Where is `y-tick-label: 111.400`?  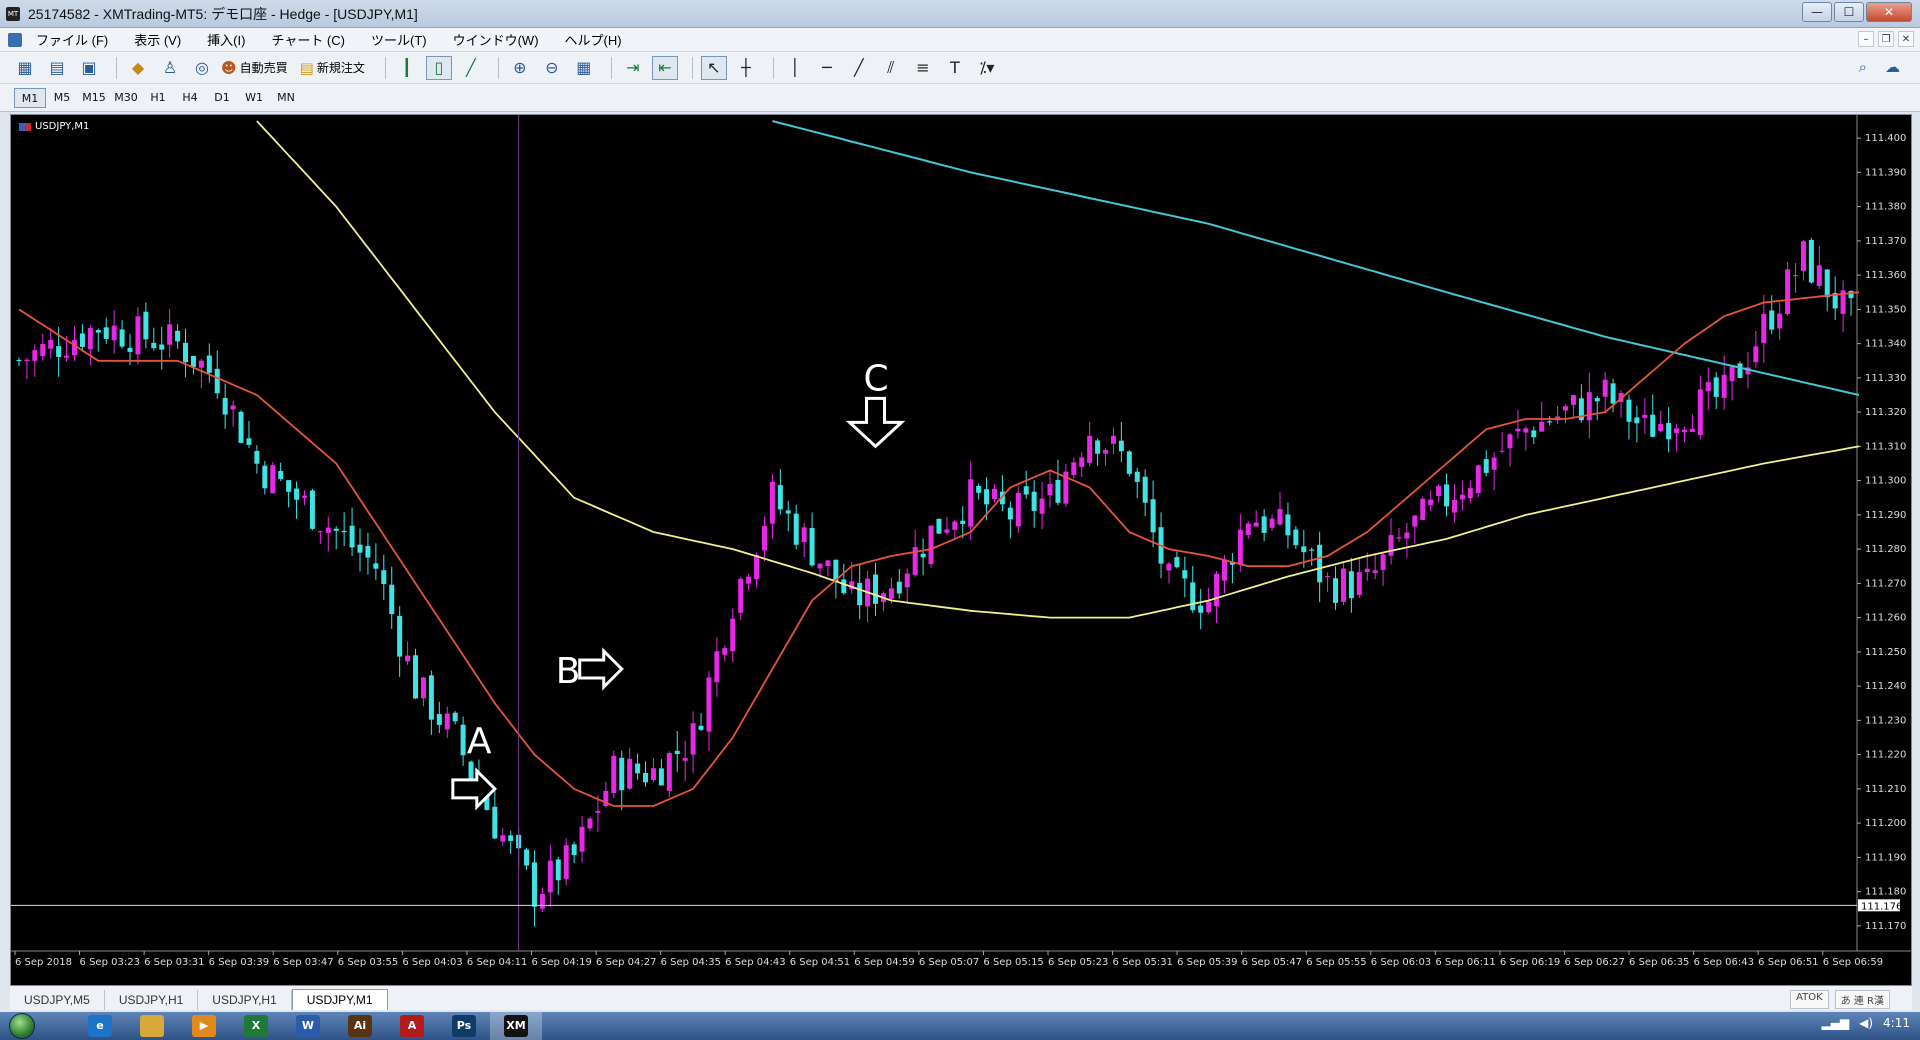
y-tick-label: 111.400 is located at coordinates (1885, 138).